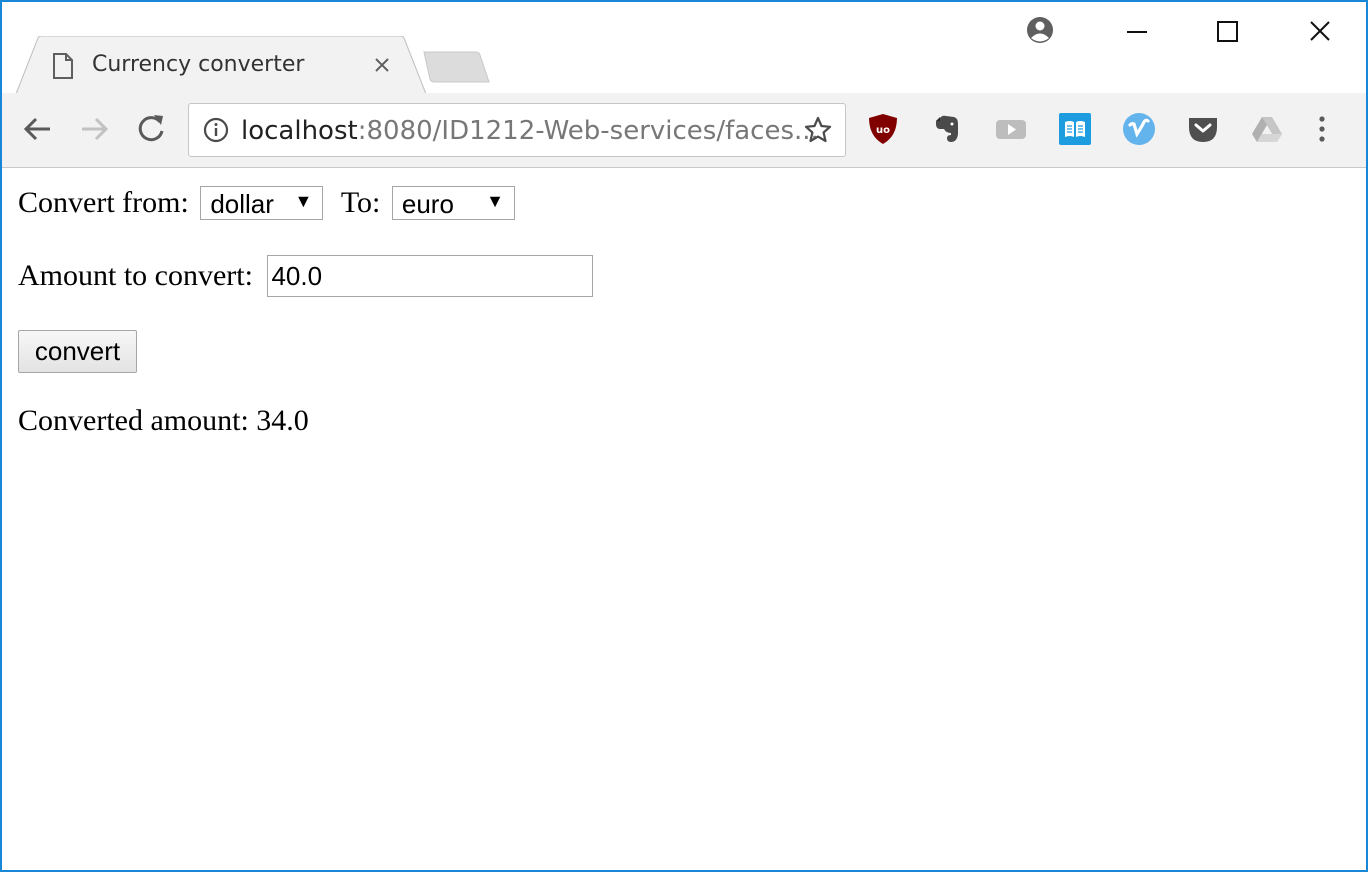 This screenshot has height=872, width=1368. Describe the element at coordinates (1137, 32) in the screenshot. I see `minimize-icon` at that location.